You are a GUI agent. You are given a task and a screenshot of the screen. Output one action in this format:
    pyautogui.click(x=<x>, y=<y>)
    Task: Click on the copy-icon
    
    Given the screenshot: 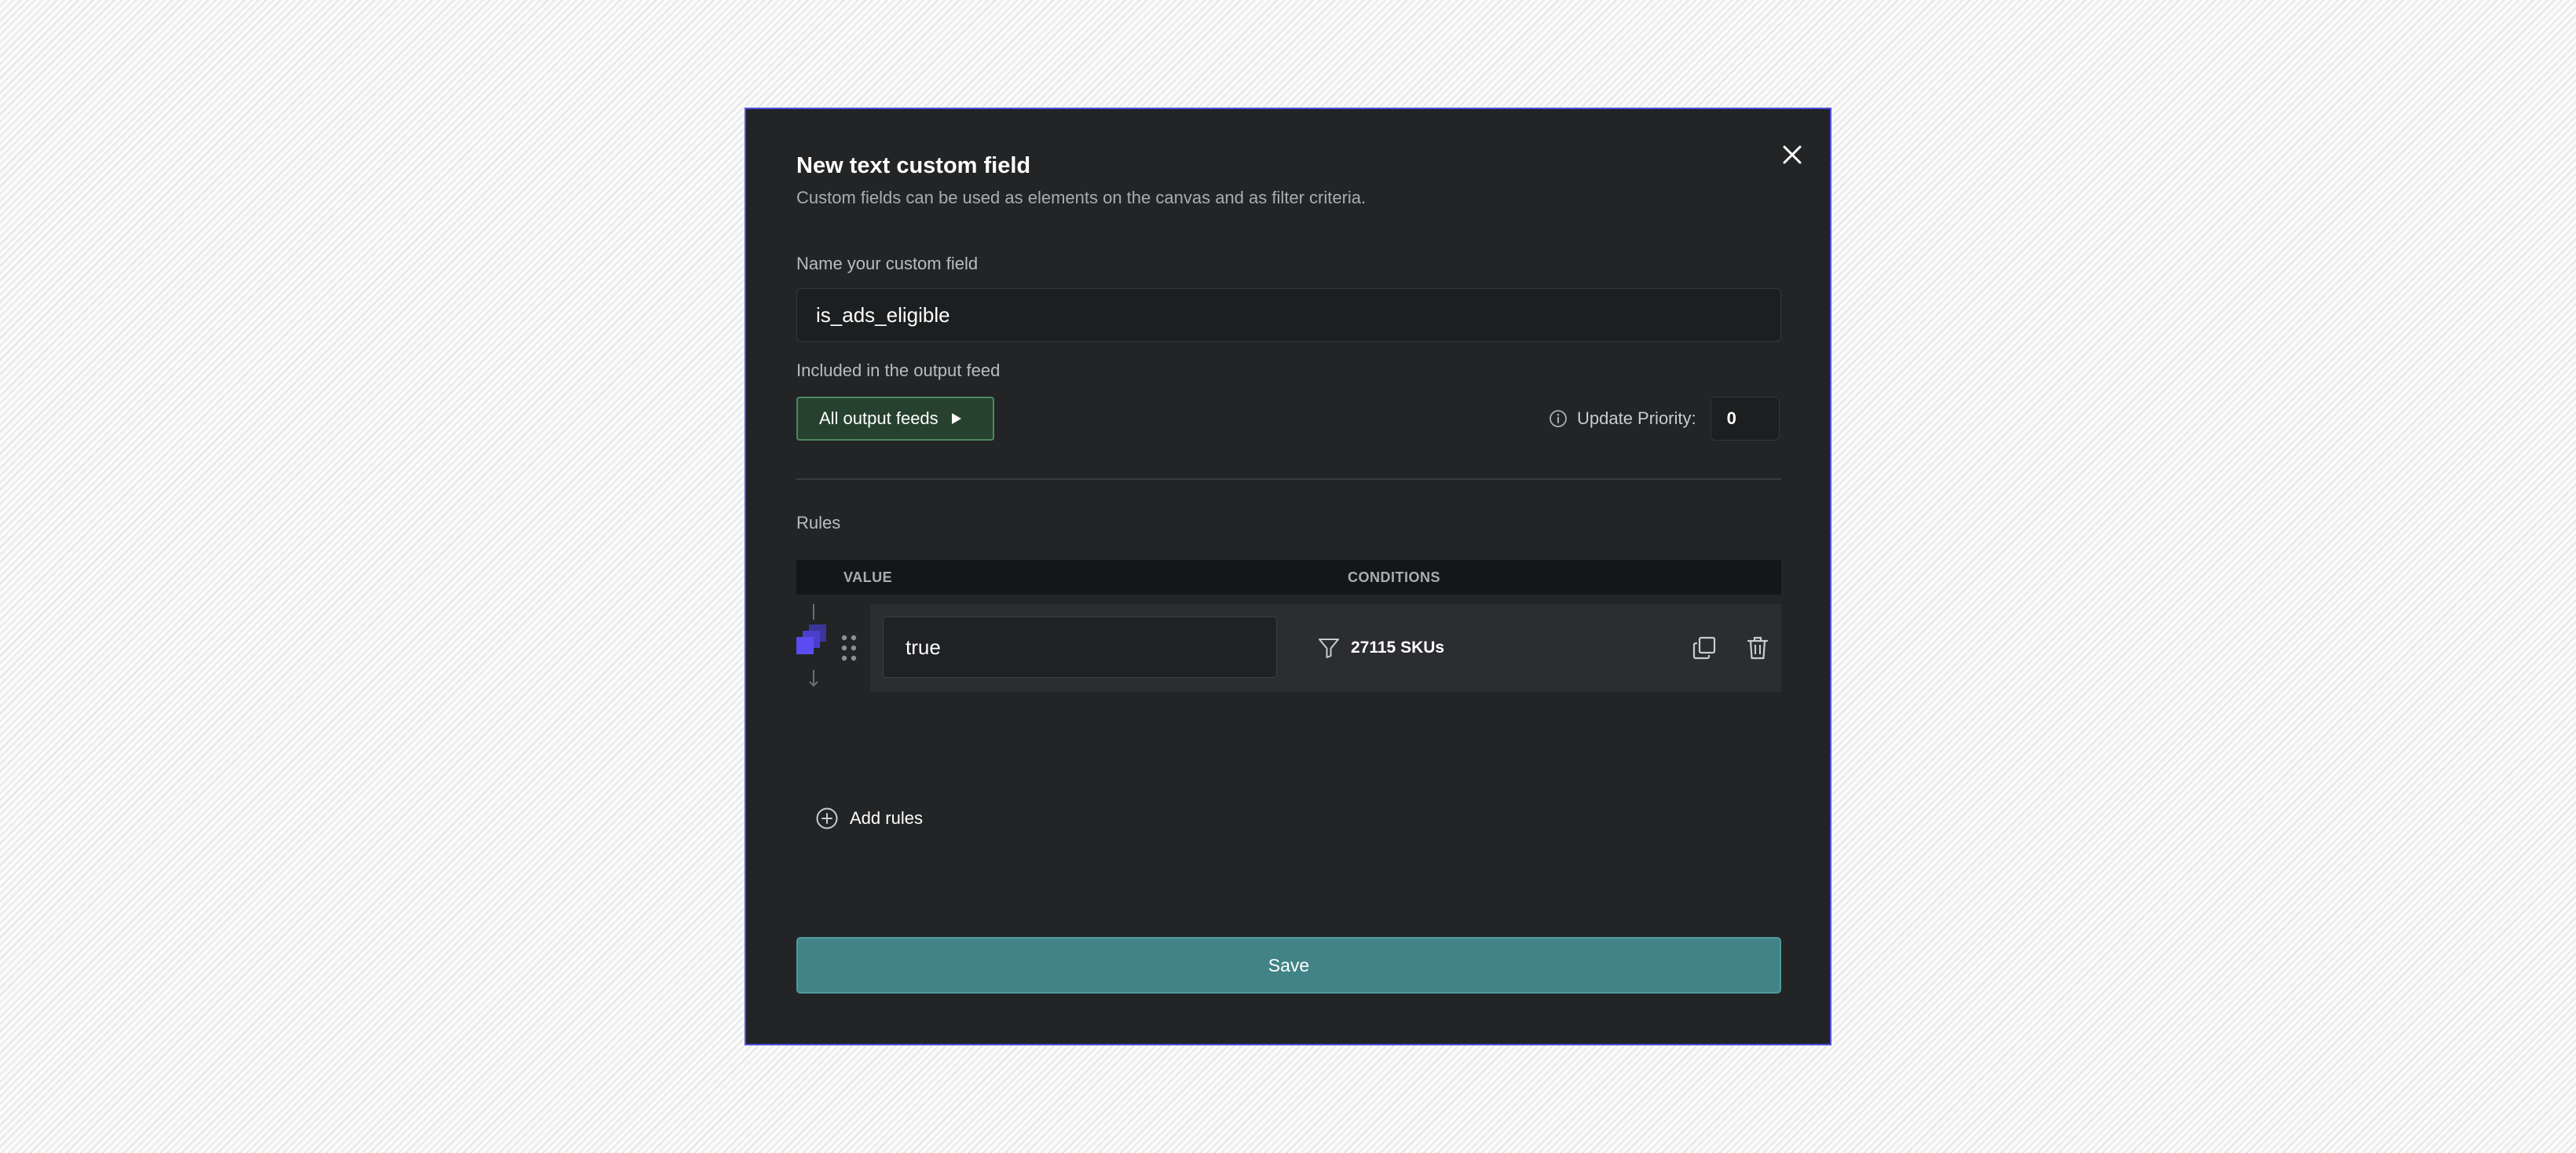 What is the action you would take?
    pyautogui.click(x=1704, y=648)
    